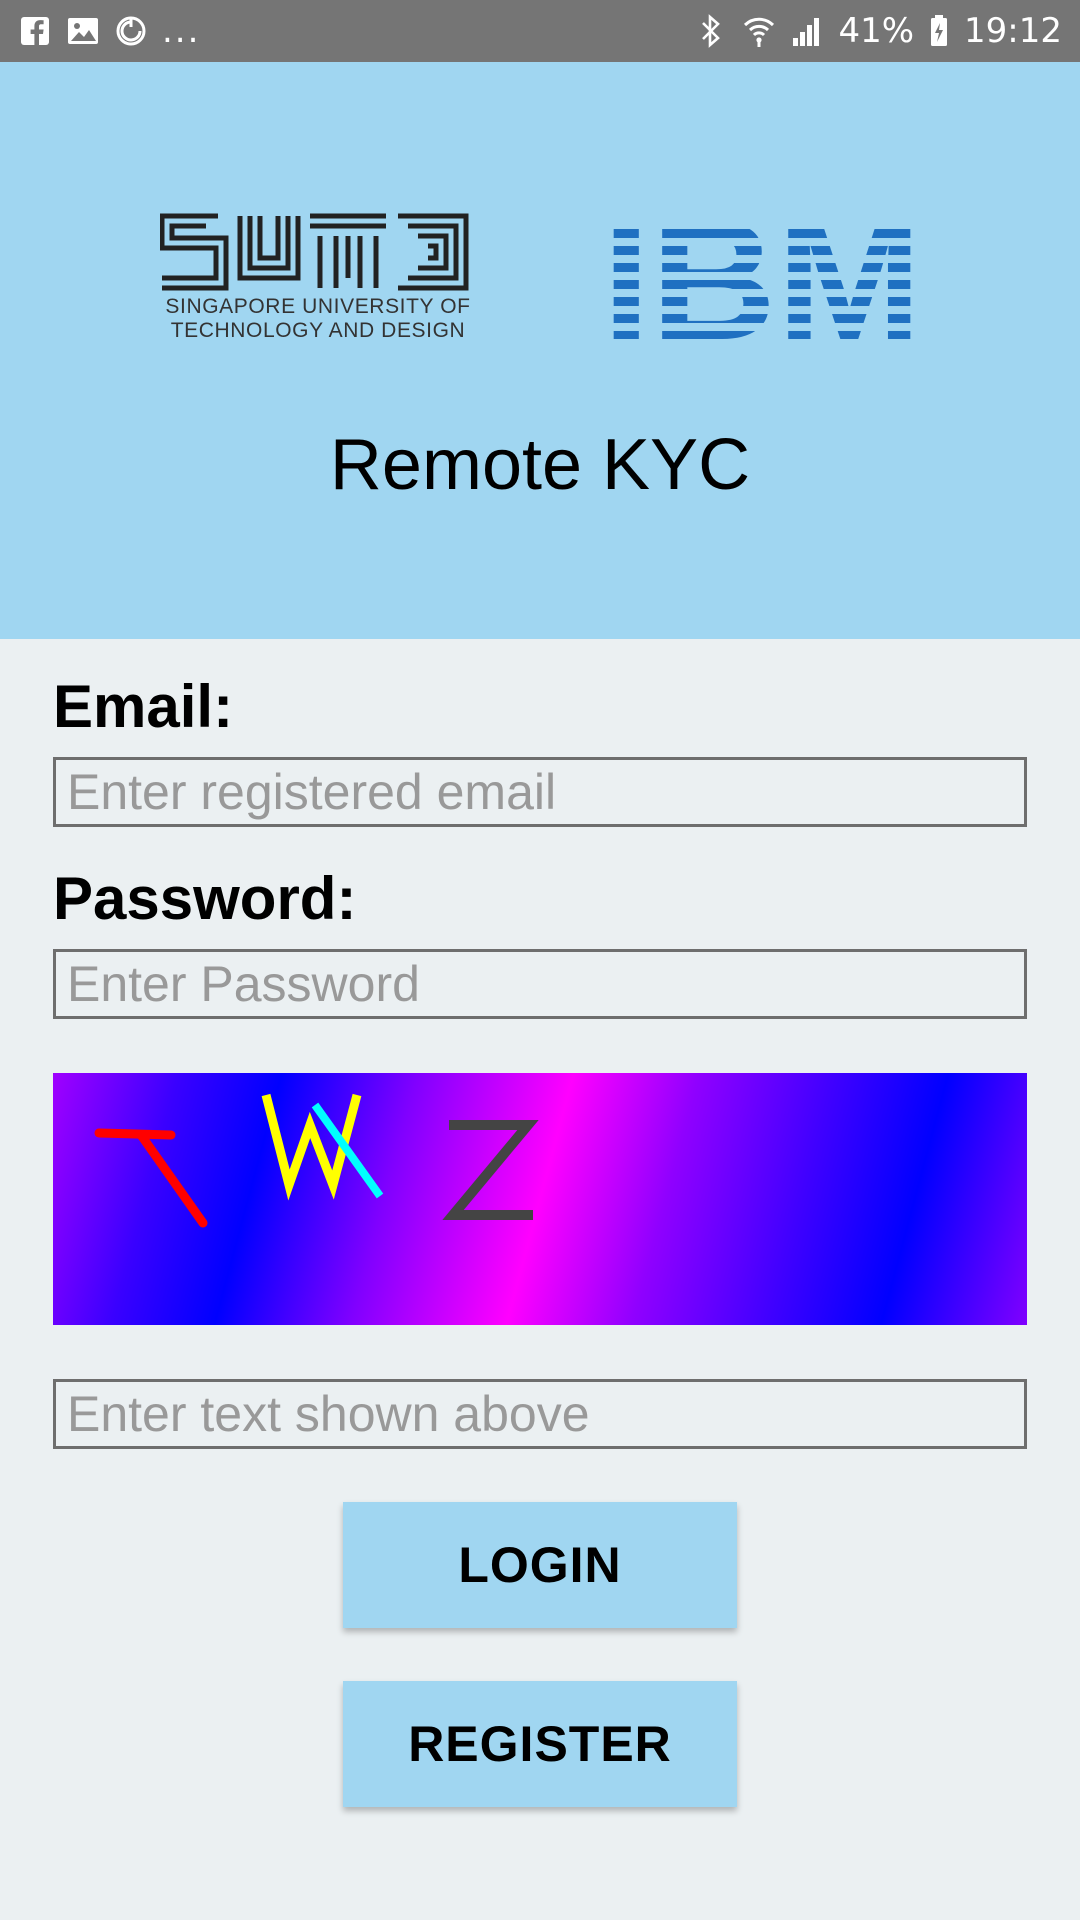 The image size is (1080, 1920). Describe the element at coordinates (1013, 31) in the screenshot. I see `clock: 19:12` at that location.